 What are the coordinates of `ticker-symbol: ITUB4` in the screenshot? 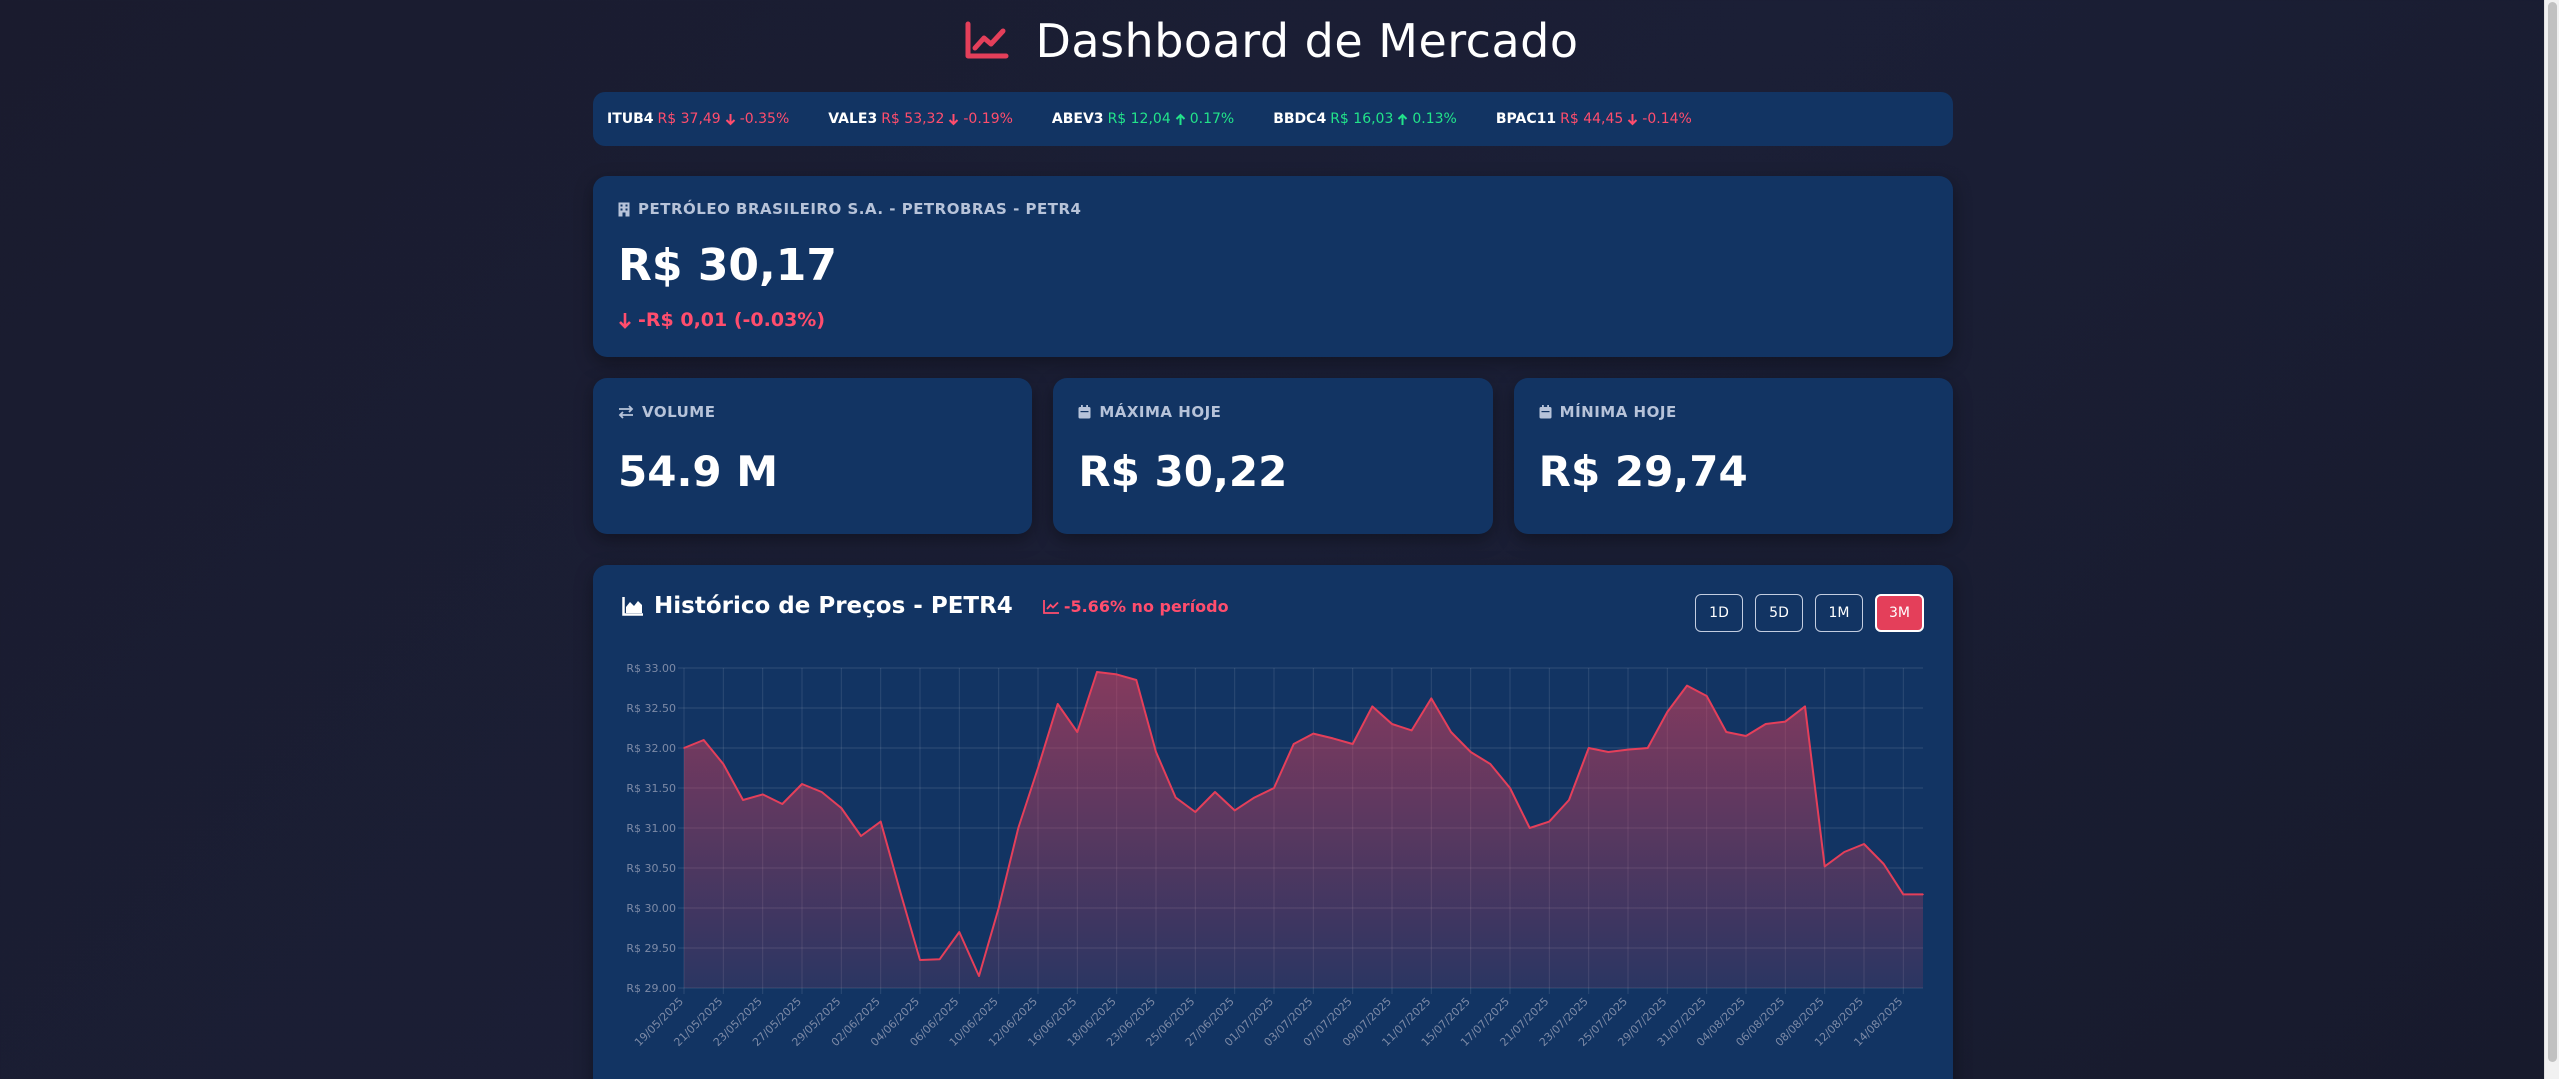 It's located at (630, 119).